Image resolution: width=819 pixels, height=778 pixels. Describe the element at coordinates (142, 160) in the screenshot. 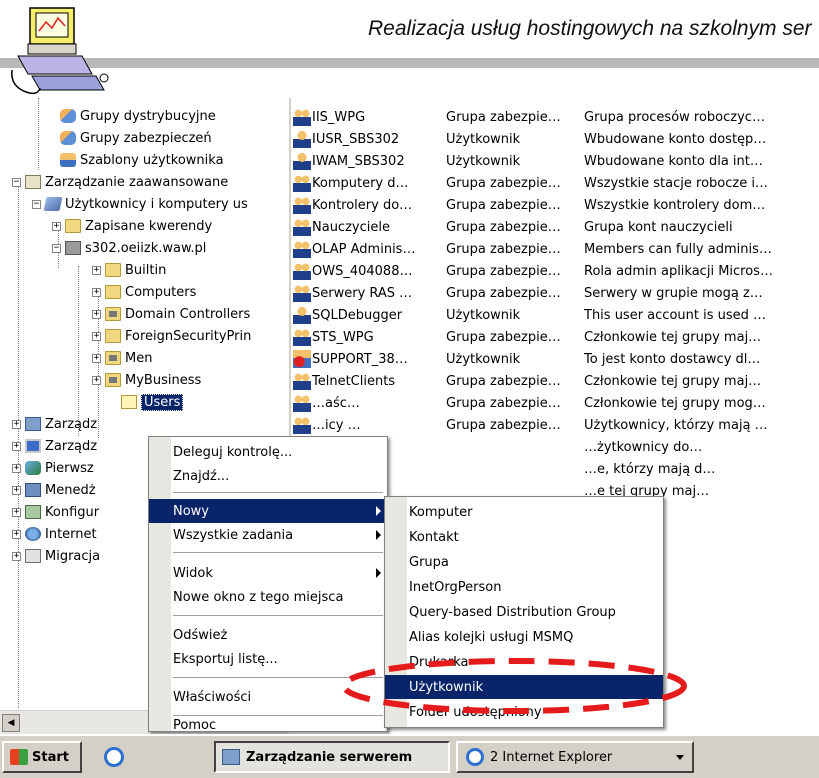

I see `tree-item-user-templates: Szablony użytkownika` at that location.